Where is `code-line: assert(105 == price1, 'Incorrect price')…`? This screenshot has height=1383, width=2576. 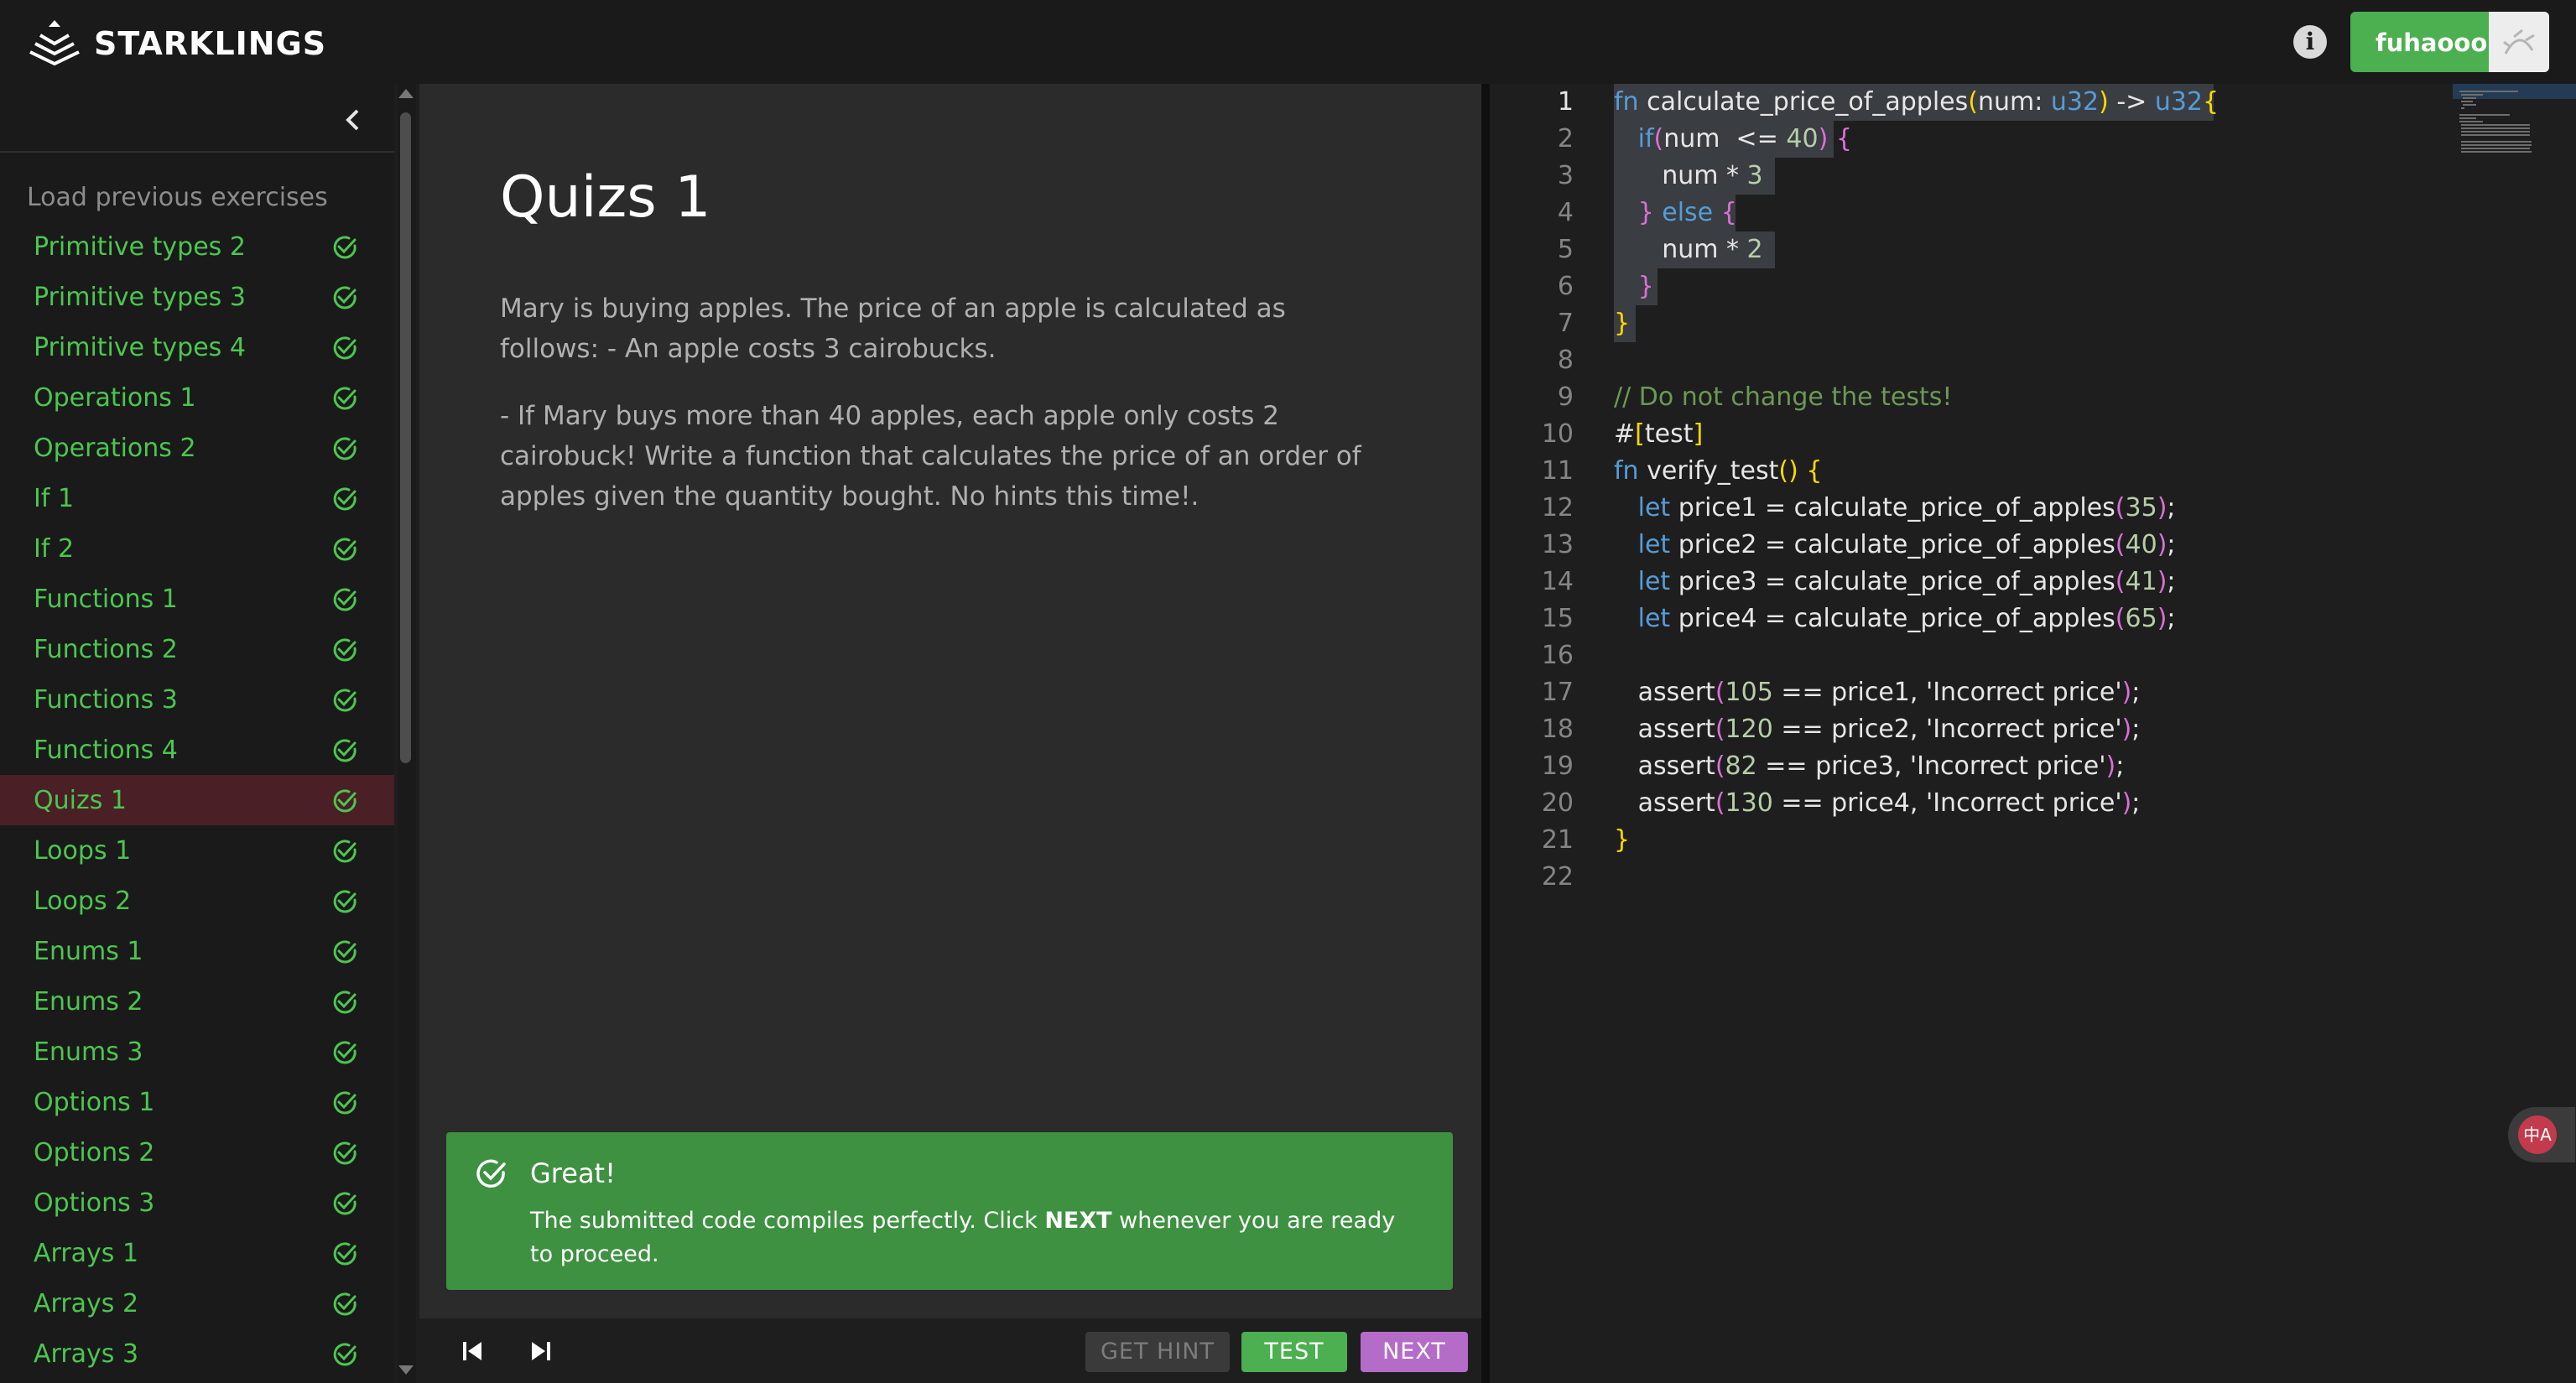 code-line: assert(105 == price1, 'Incorrect price')… is located at coordinates (1877, 692).